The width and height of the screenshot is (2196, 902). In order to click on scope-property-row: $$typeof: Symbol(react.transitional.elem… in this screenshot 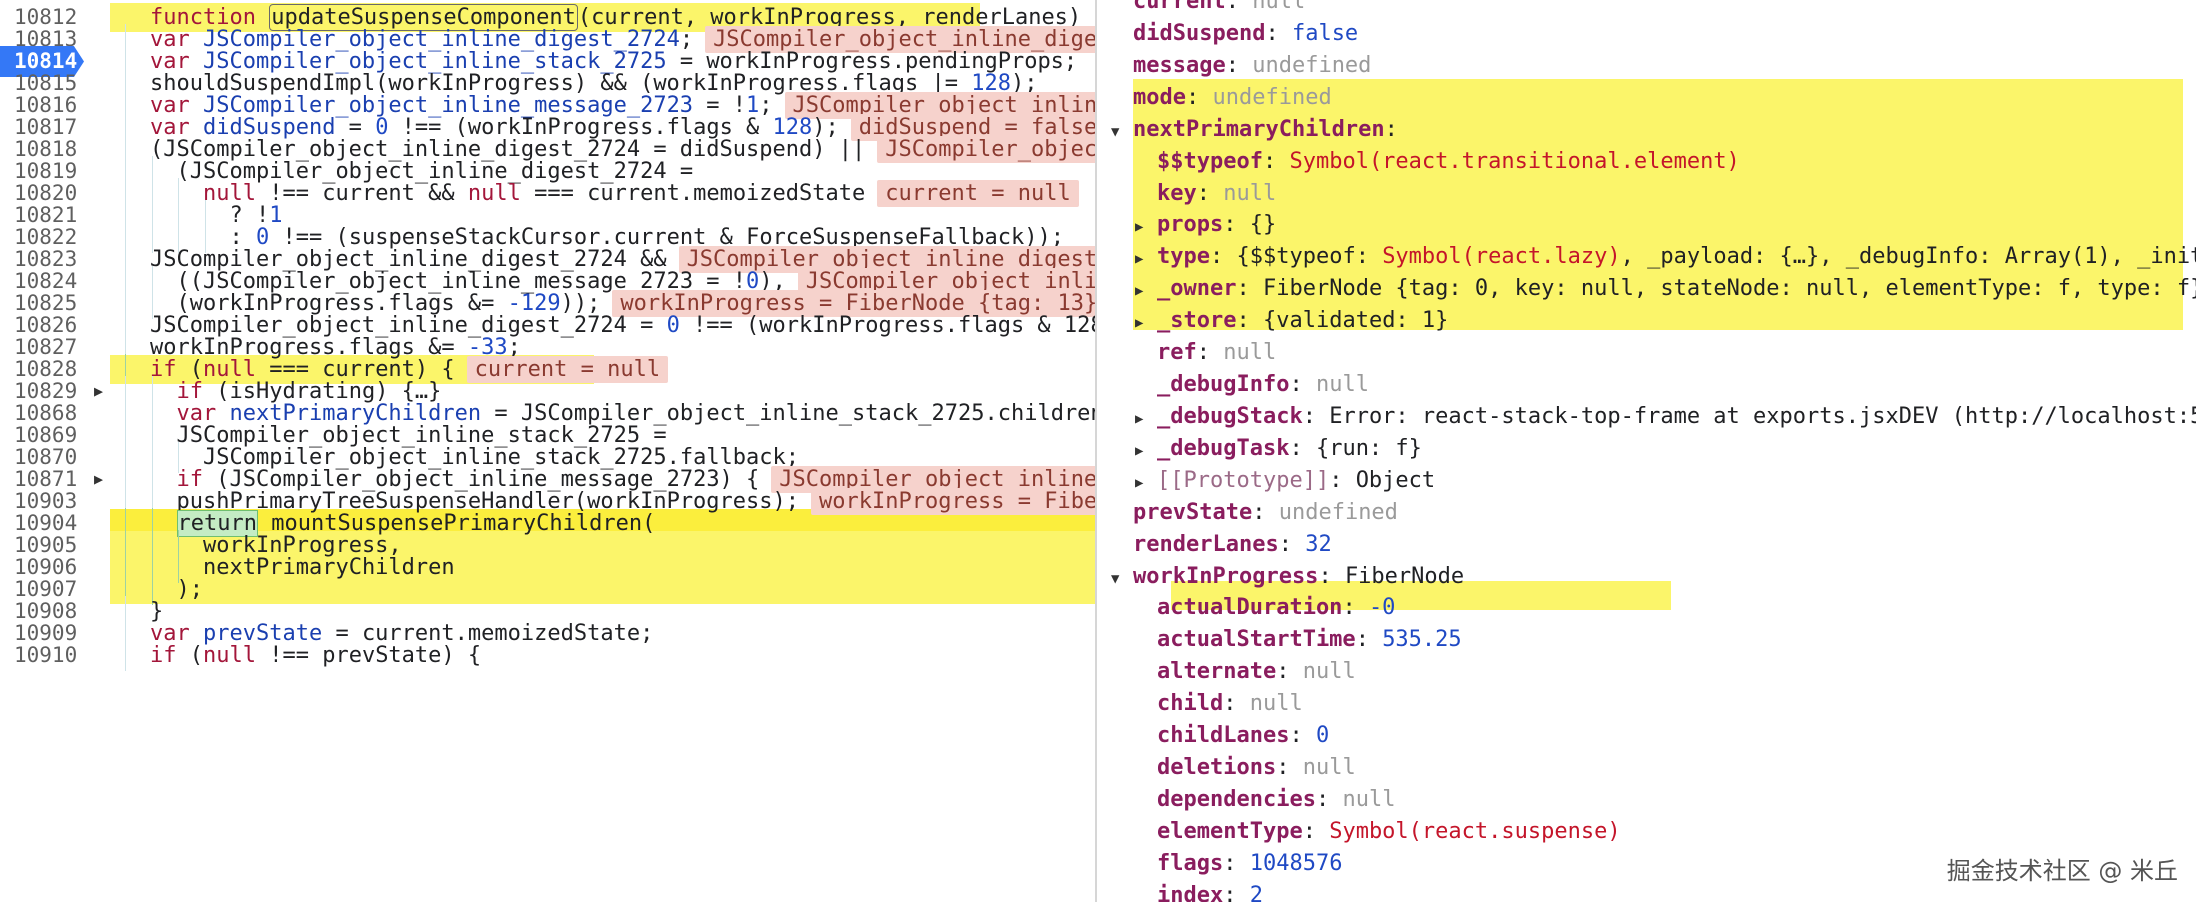, I will do `click(1437, 162)`.